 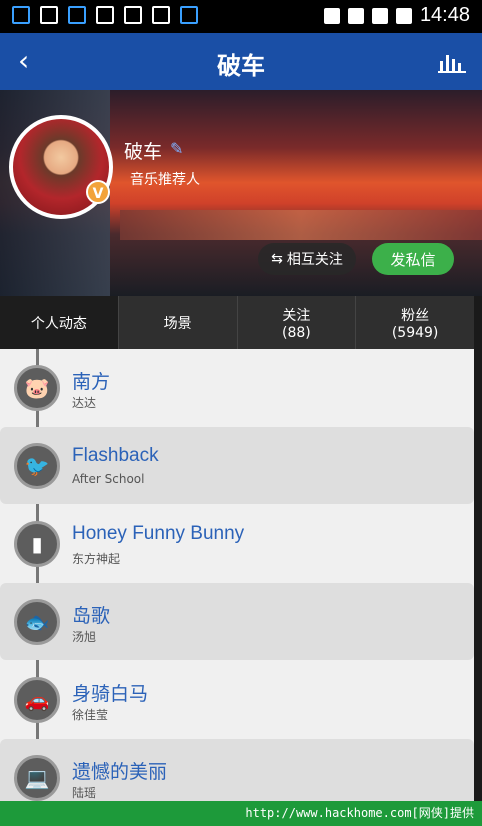 I want to click on mutual-follow-label: 相互关注, so click(x=314, y=260).